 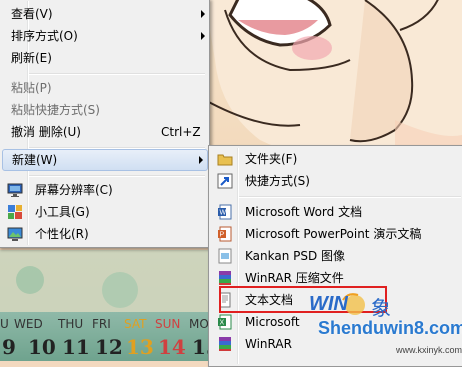 I want to click on menu-item-new-psd: Kankan PSD 图像, so click(x=336, y=256).